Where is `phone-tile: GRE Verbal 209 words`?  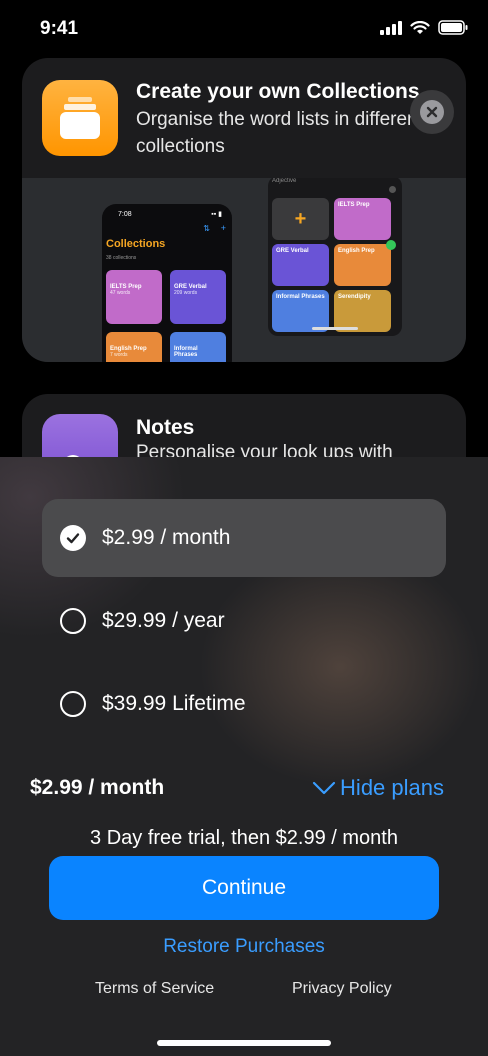
phone-tile: GRE Verbal 209 words is located at coordinates (198, 297).